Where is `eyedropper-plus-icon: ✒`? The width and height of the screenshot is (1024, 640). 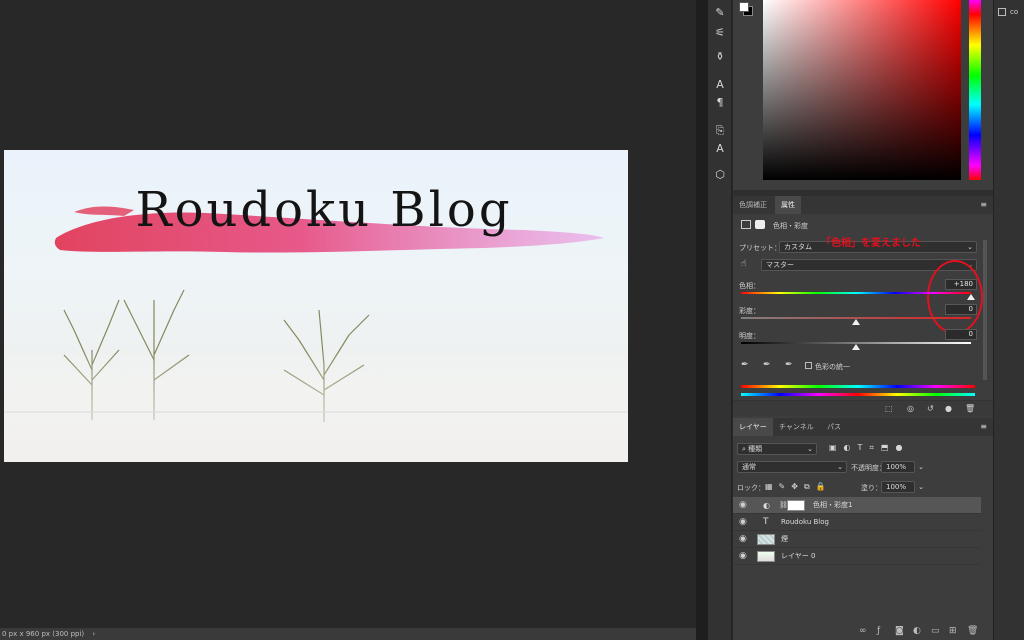
eyedropper-plus-icon: ✒ is located at coordinates (767, 365).